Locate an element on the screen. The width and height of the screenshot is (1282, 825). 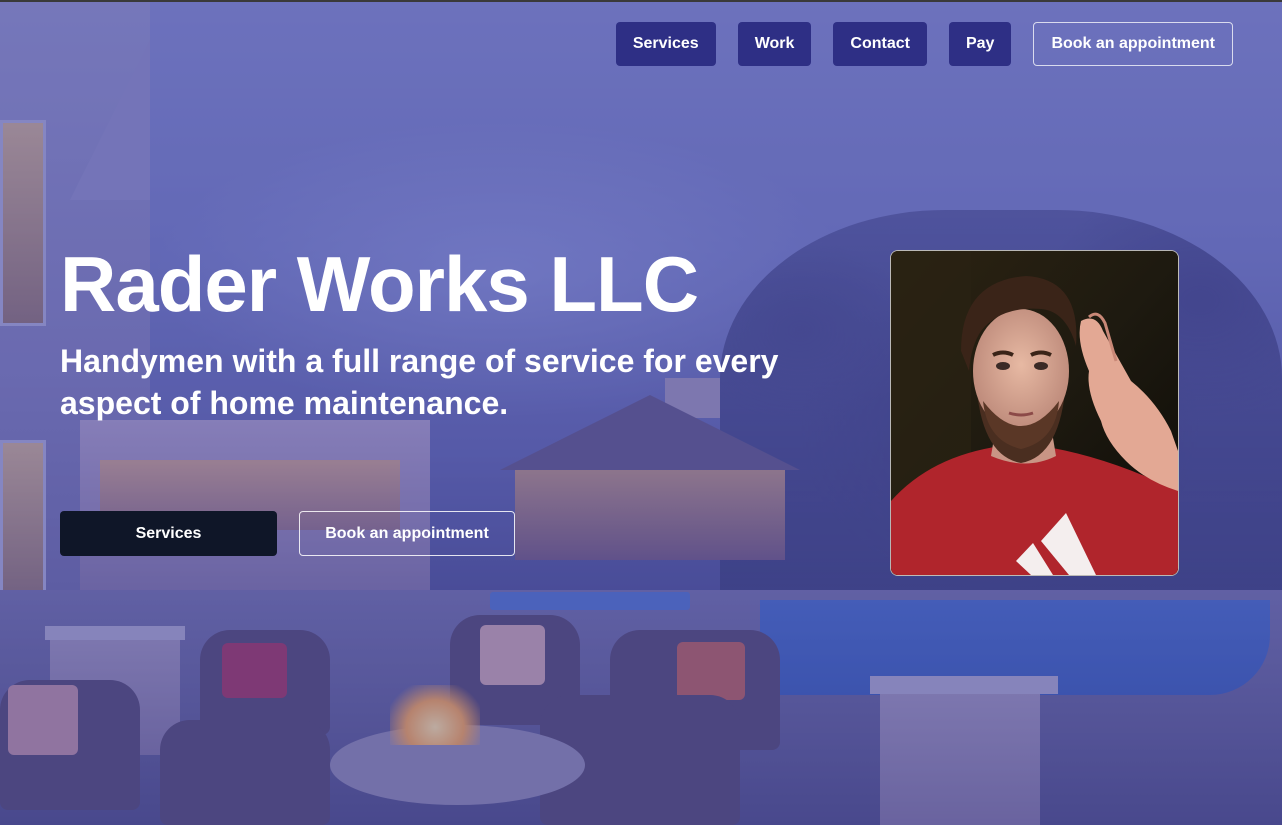
hero-services-button: Services is located at coordinates (168, 533).